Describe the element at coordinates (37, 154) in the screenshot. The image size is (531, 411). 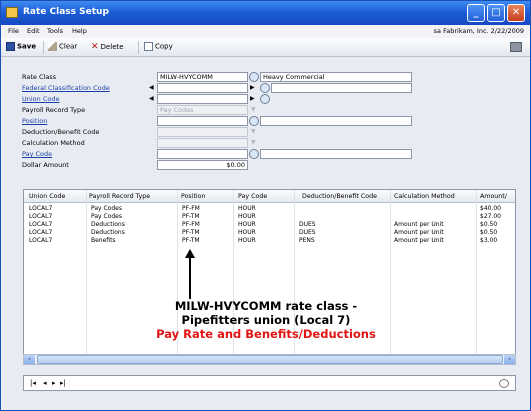
I see `pay-code-label: Pay Code` at that location.